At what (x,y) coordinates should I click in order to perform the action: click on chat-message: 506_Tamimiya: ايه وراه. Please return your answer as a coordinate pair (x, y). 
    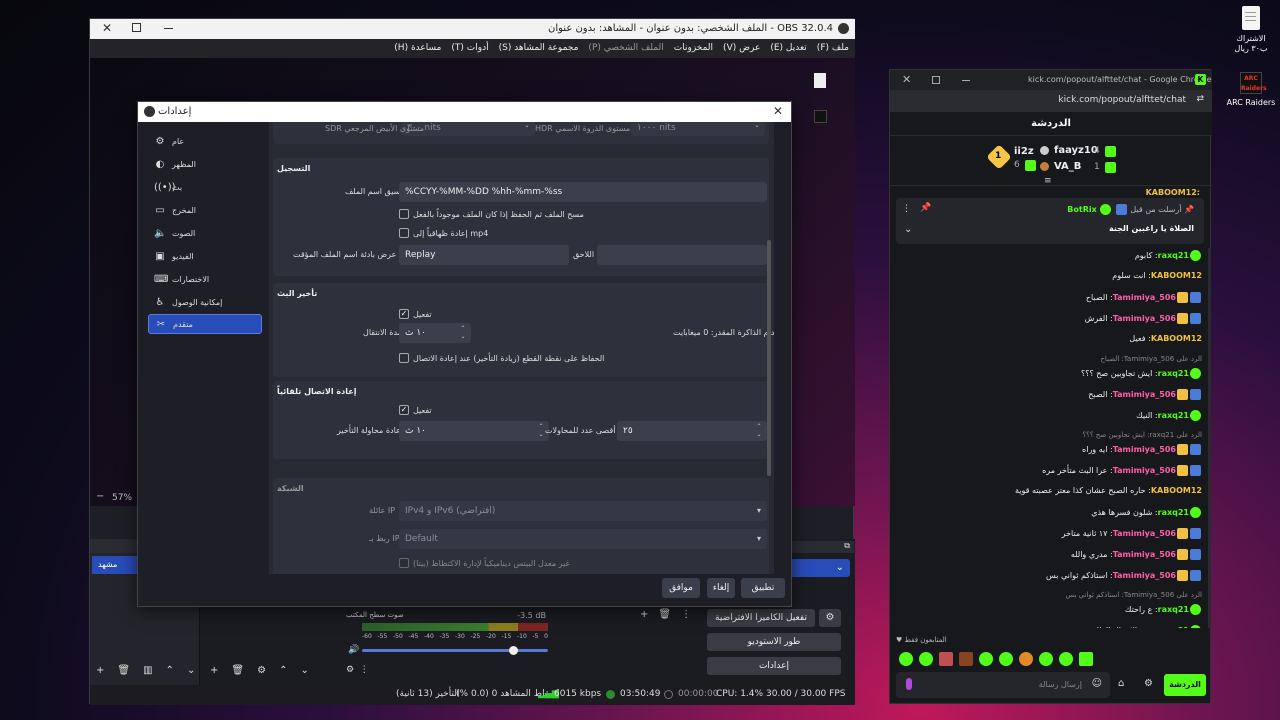
    Looking at the image, I should click on (1142, 449).